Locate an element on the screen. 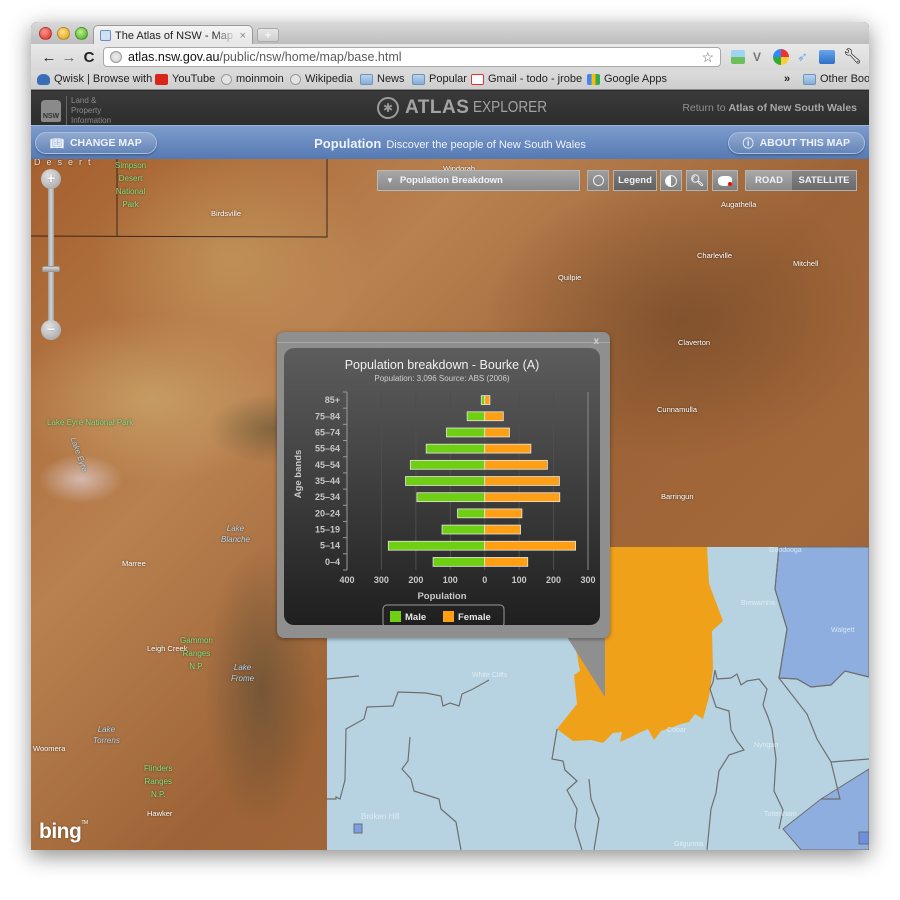 The image size is (900, 900). forward-button: → is located at coordinates (69, 57).